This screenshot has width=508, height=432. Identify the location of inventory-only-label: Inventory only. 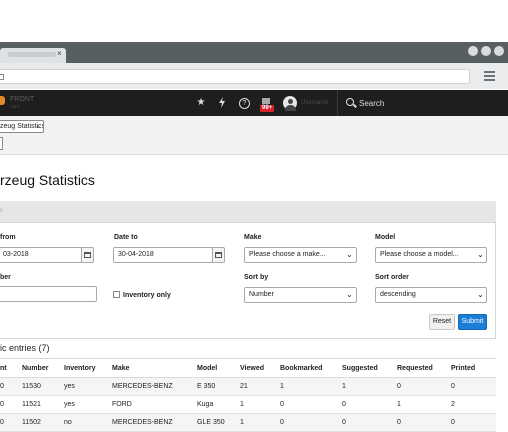
(147, 295).